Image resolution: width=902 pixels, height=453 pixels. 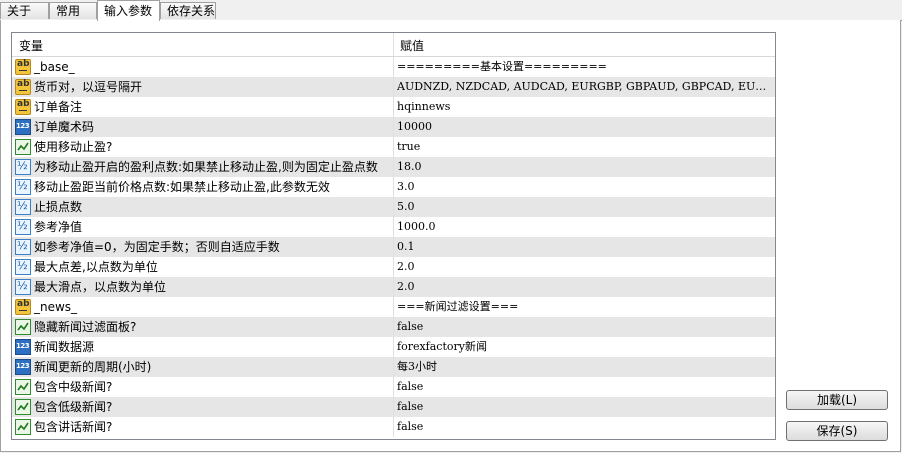 What do you see at coordinates (31, 45) in the screenshot?
I see `column-header-variable: 变量` at bounding box center [31, 45].